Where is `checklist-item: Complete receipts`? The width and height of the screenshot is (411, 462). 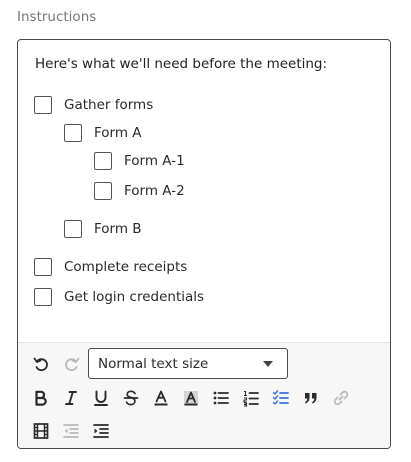
checklist-item: Complete receipts is located at coordinates (110, 267).